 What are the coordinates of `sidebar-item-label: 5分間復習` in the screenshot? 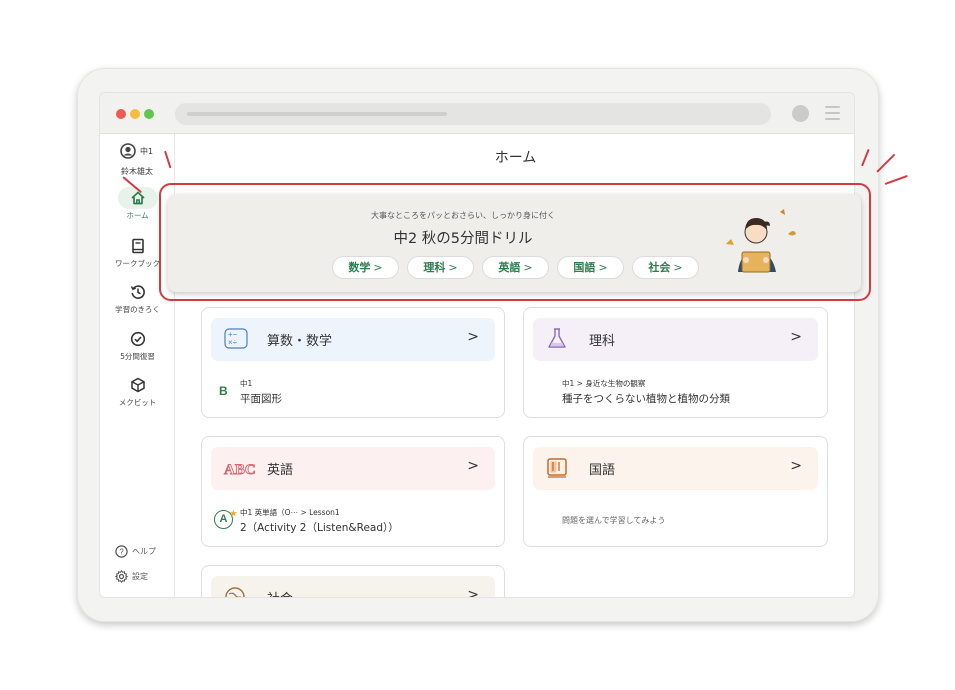 It's located at (137, 356).